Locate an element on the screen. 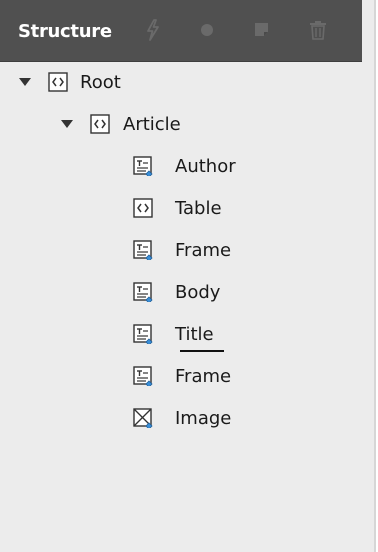 The image size is (378, 552). panel-title: Structure is located at coordinates (65, 31).